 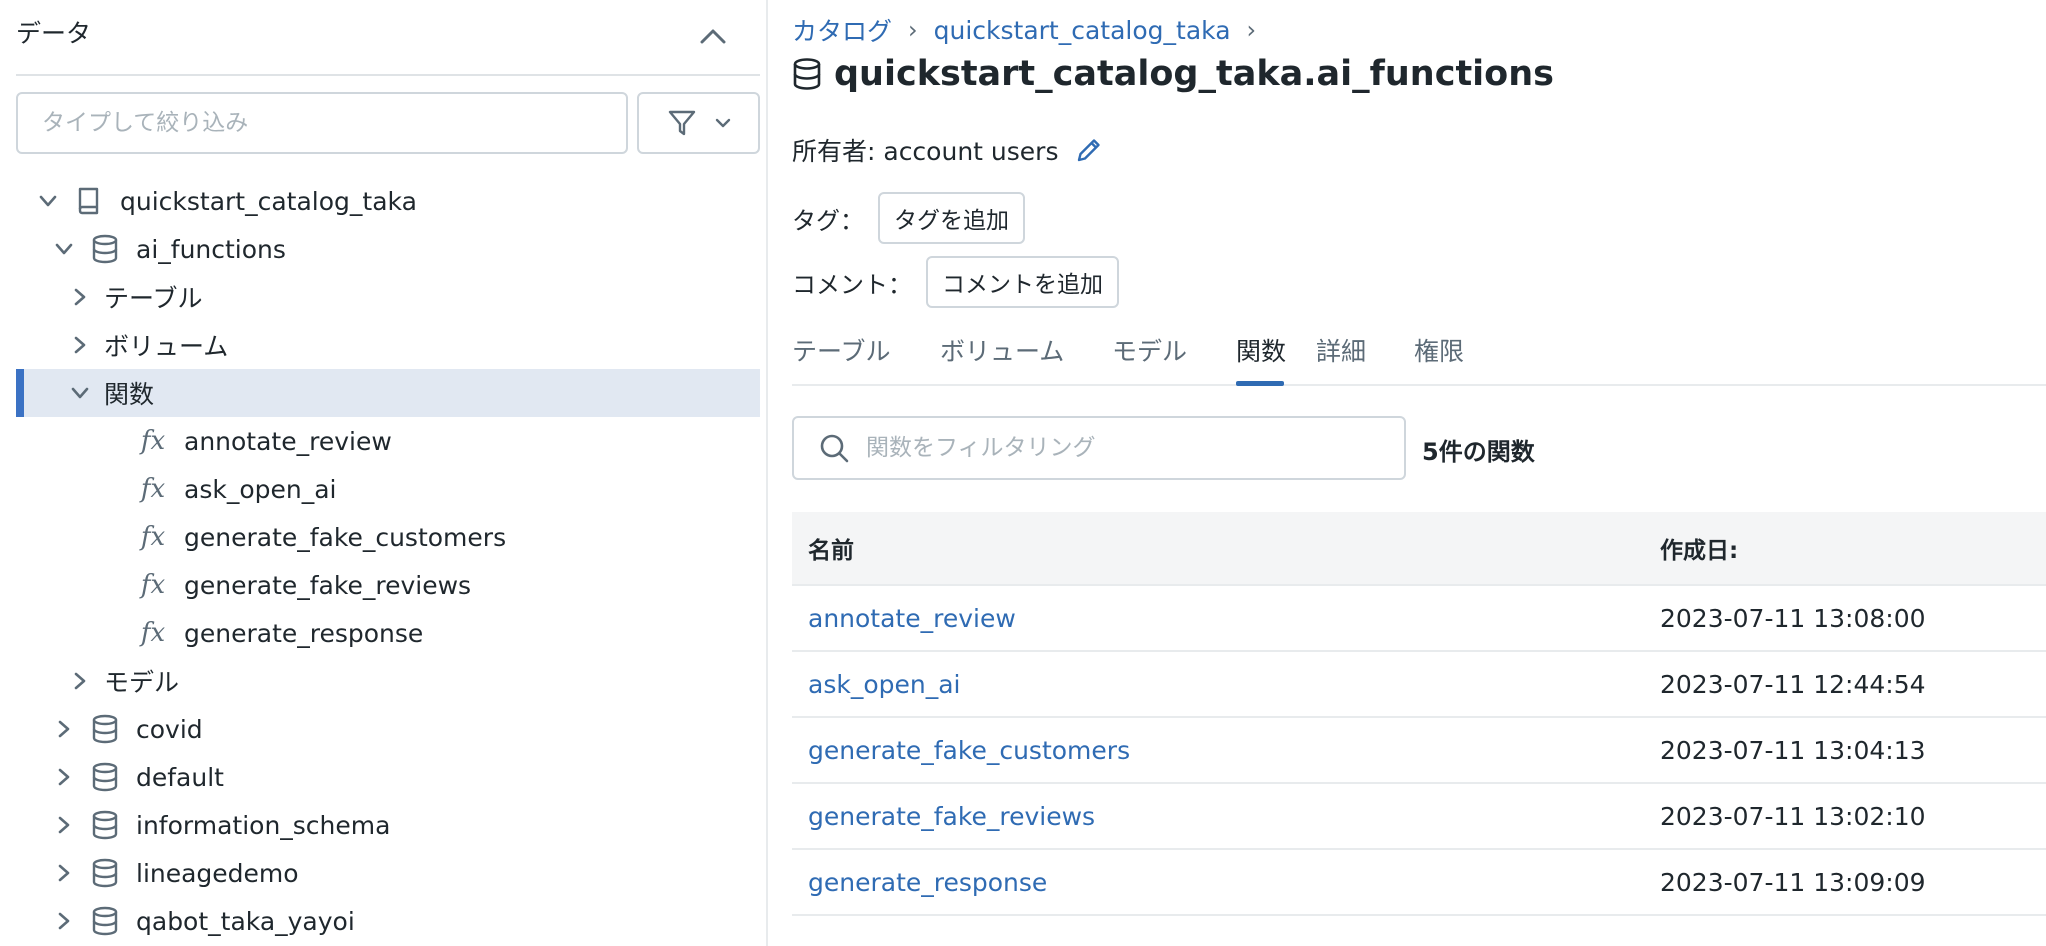 What do you see at coordinates (1341, 357) in the screenshot?
I see `tab-details: 詳細` at bounding box center [1341, 357].